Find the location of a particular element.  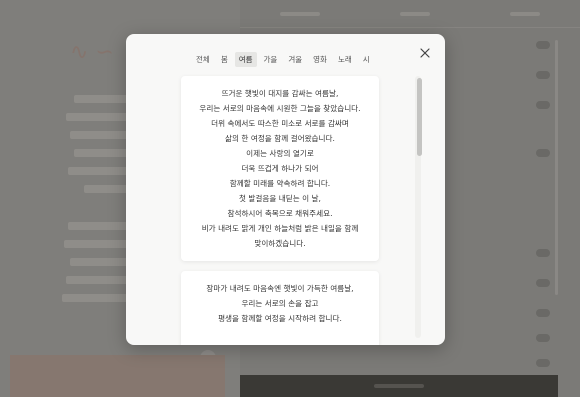

background-tabs is located at coordinates (410, 14).